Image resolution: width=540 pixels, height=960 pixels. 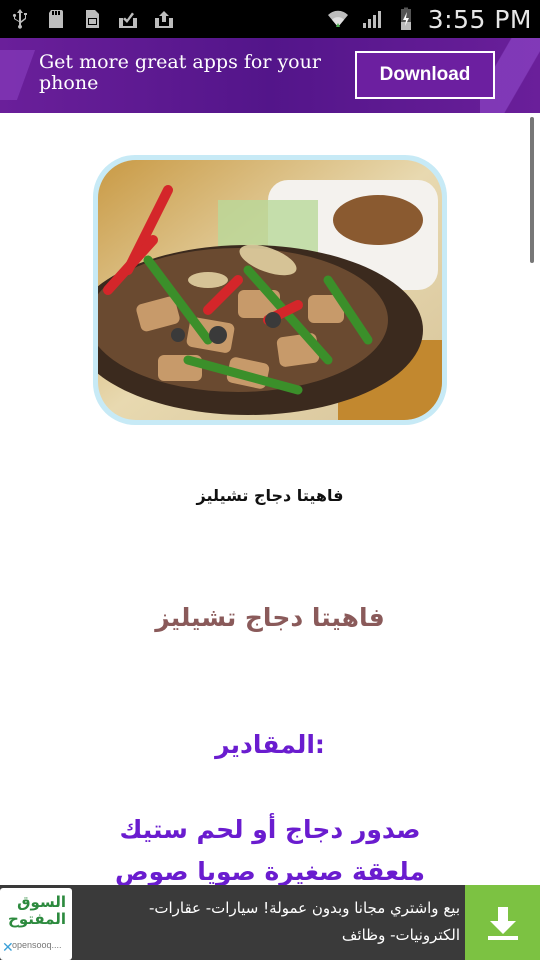 I want to click on ingredient-item: صدور دجاج أو لحم ستيك, so click(x=270, y=829).